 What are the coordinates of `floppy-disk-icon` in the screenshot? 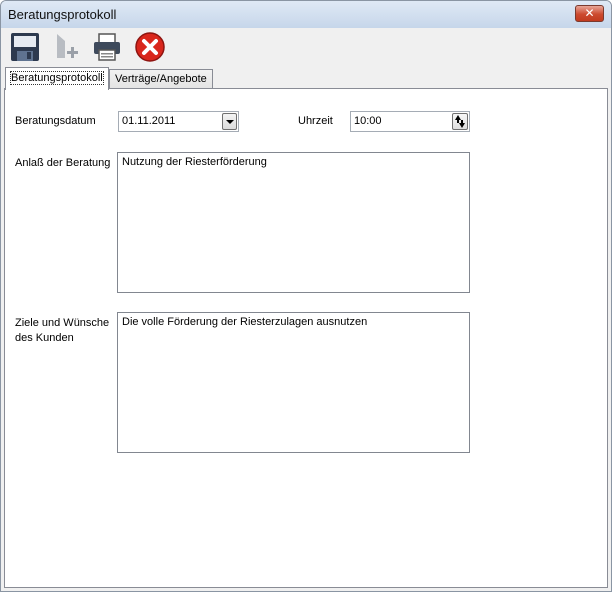 It's located at (25, 47).